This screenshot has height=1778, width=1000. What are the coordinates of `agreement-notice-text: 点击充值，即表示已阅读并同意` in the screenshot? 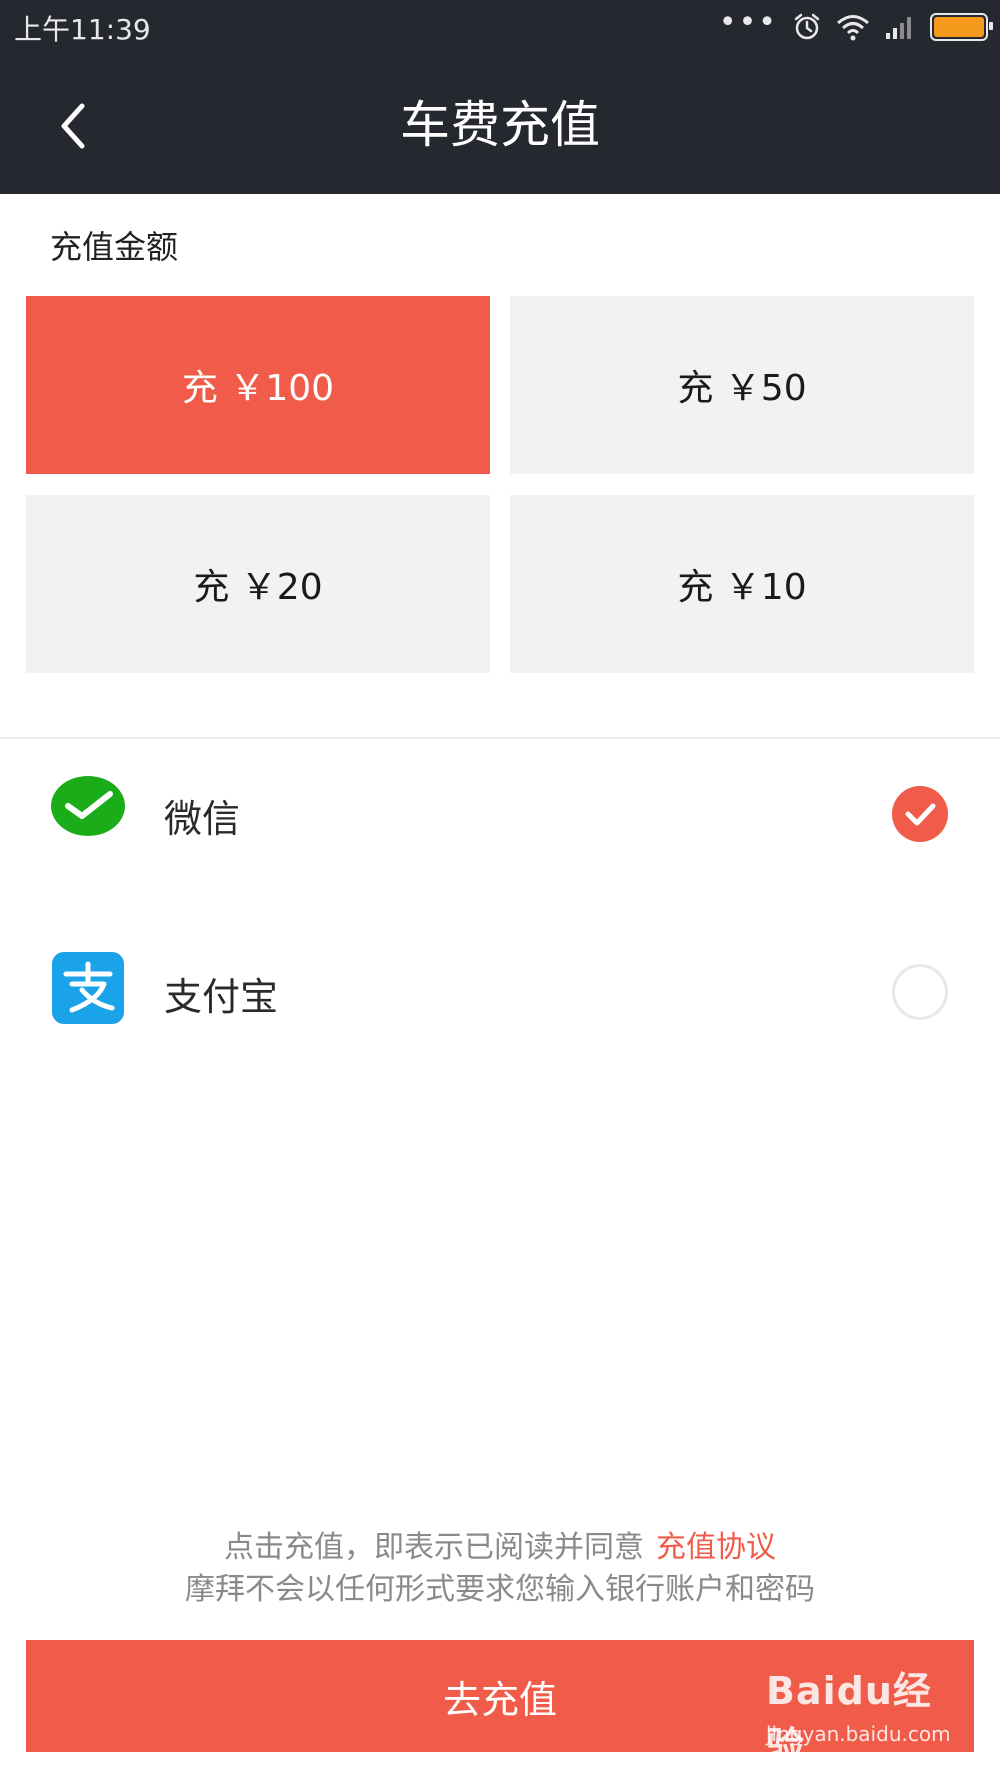 It's located at (434, 1547).